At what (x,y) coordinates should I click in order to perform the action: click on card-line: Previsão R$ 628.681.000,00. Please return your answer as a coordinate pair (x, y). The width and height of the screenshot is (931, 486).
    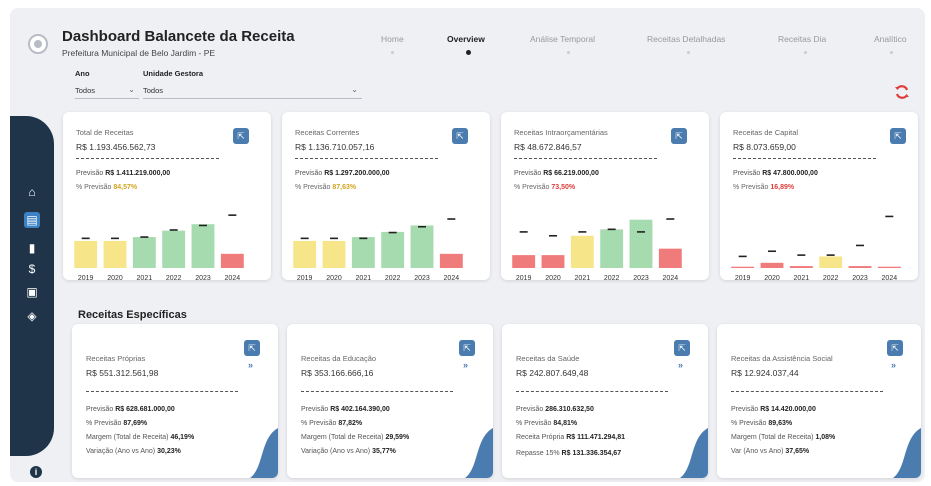
    Looking at the image, I should click on (130, 409).